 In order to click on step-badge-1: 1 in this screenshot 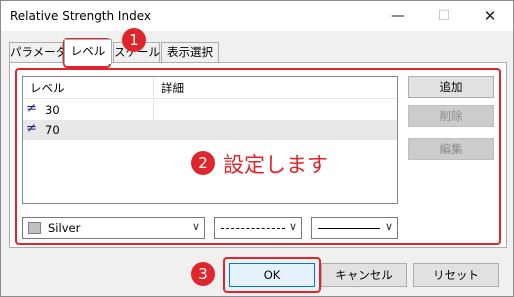, I will do `click(134, 40)`.